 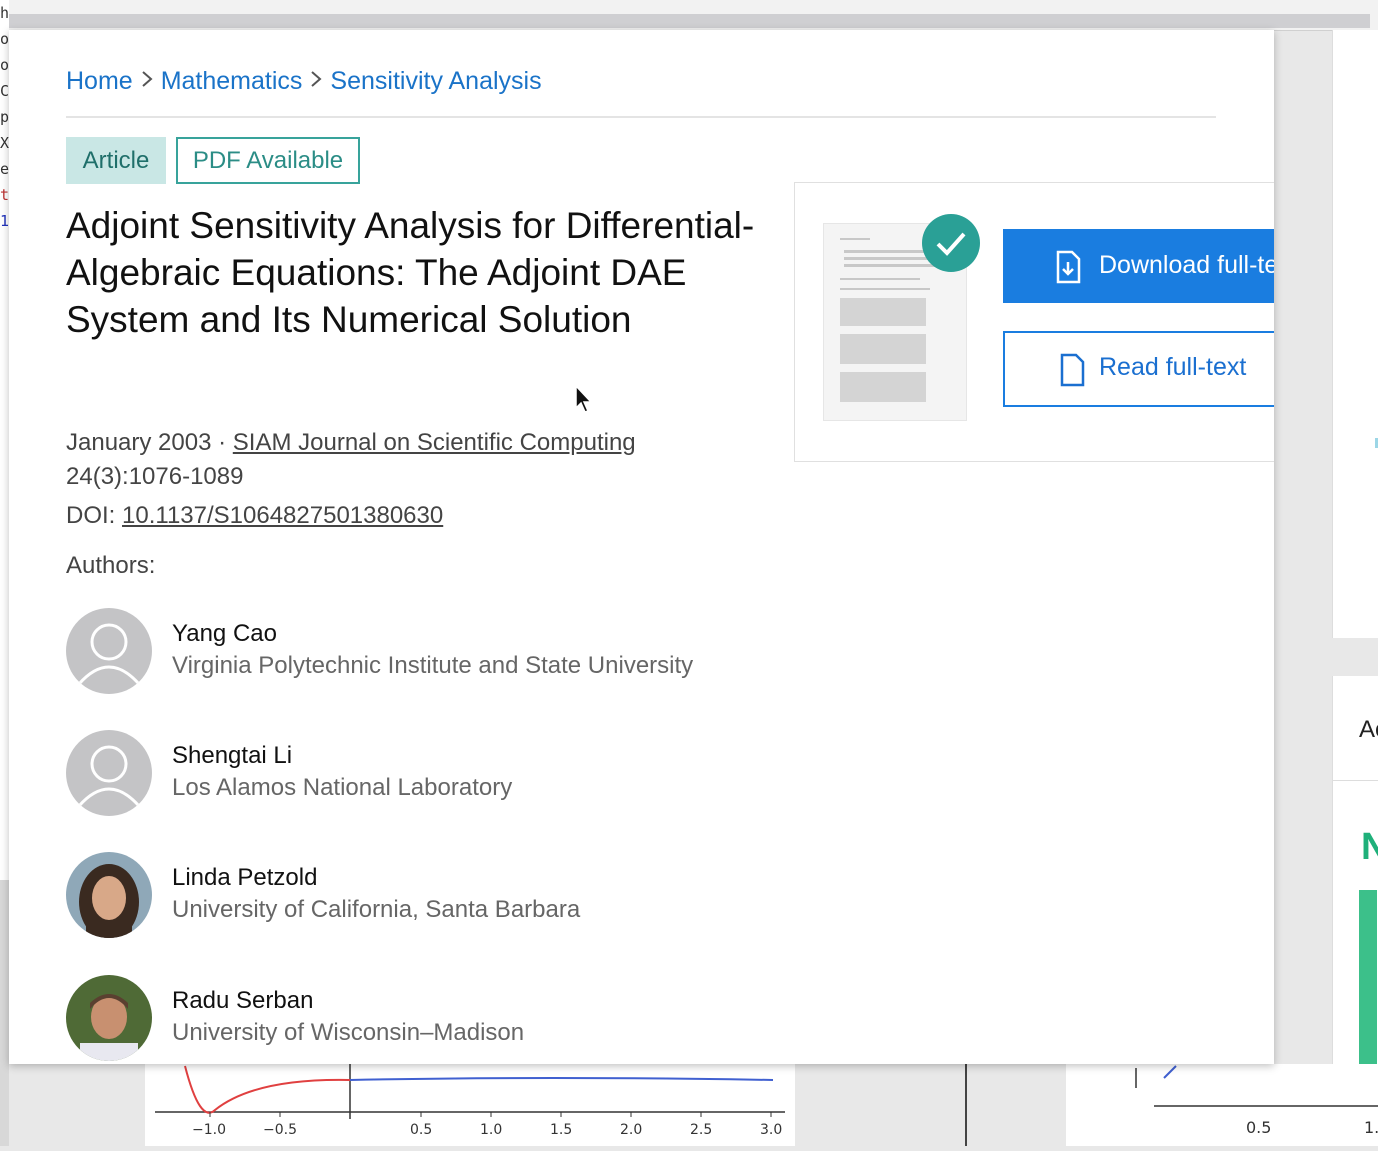 What do you see at coordinates (434, 442) in the screenshot?
I see `journal-link: SIAM Journal on Scientific Computing` at bounding box center [434, 442].